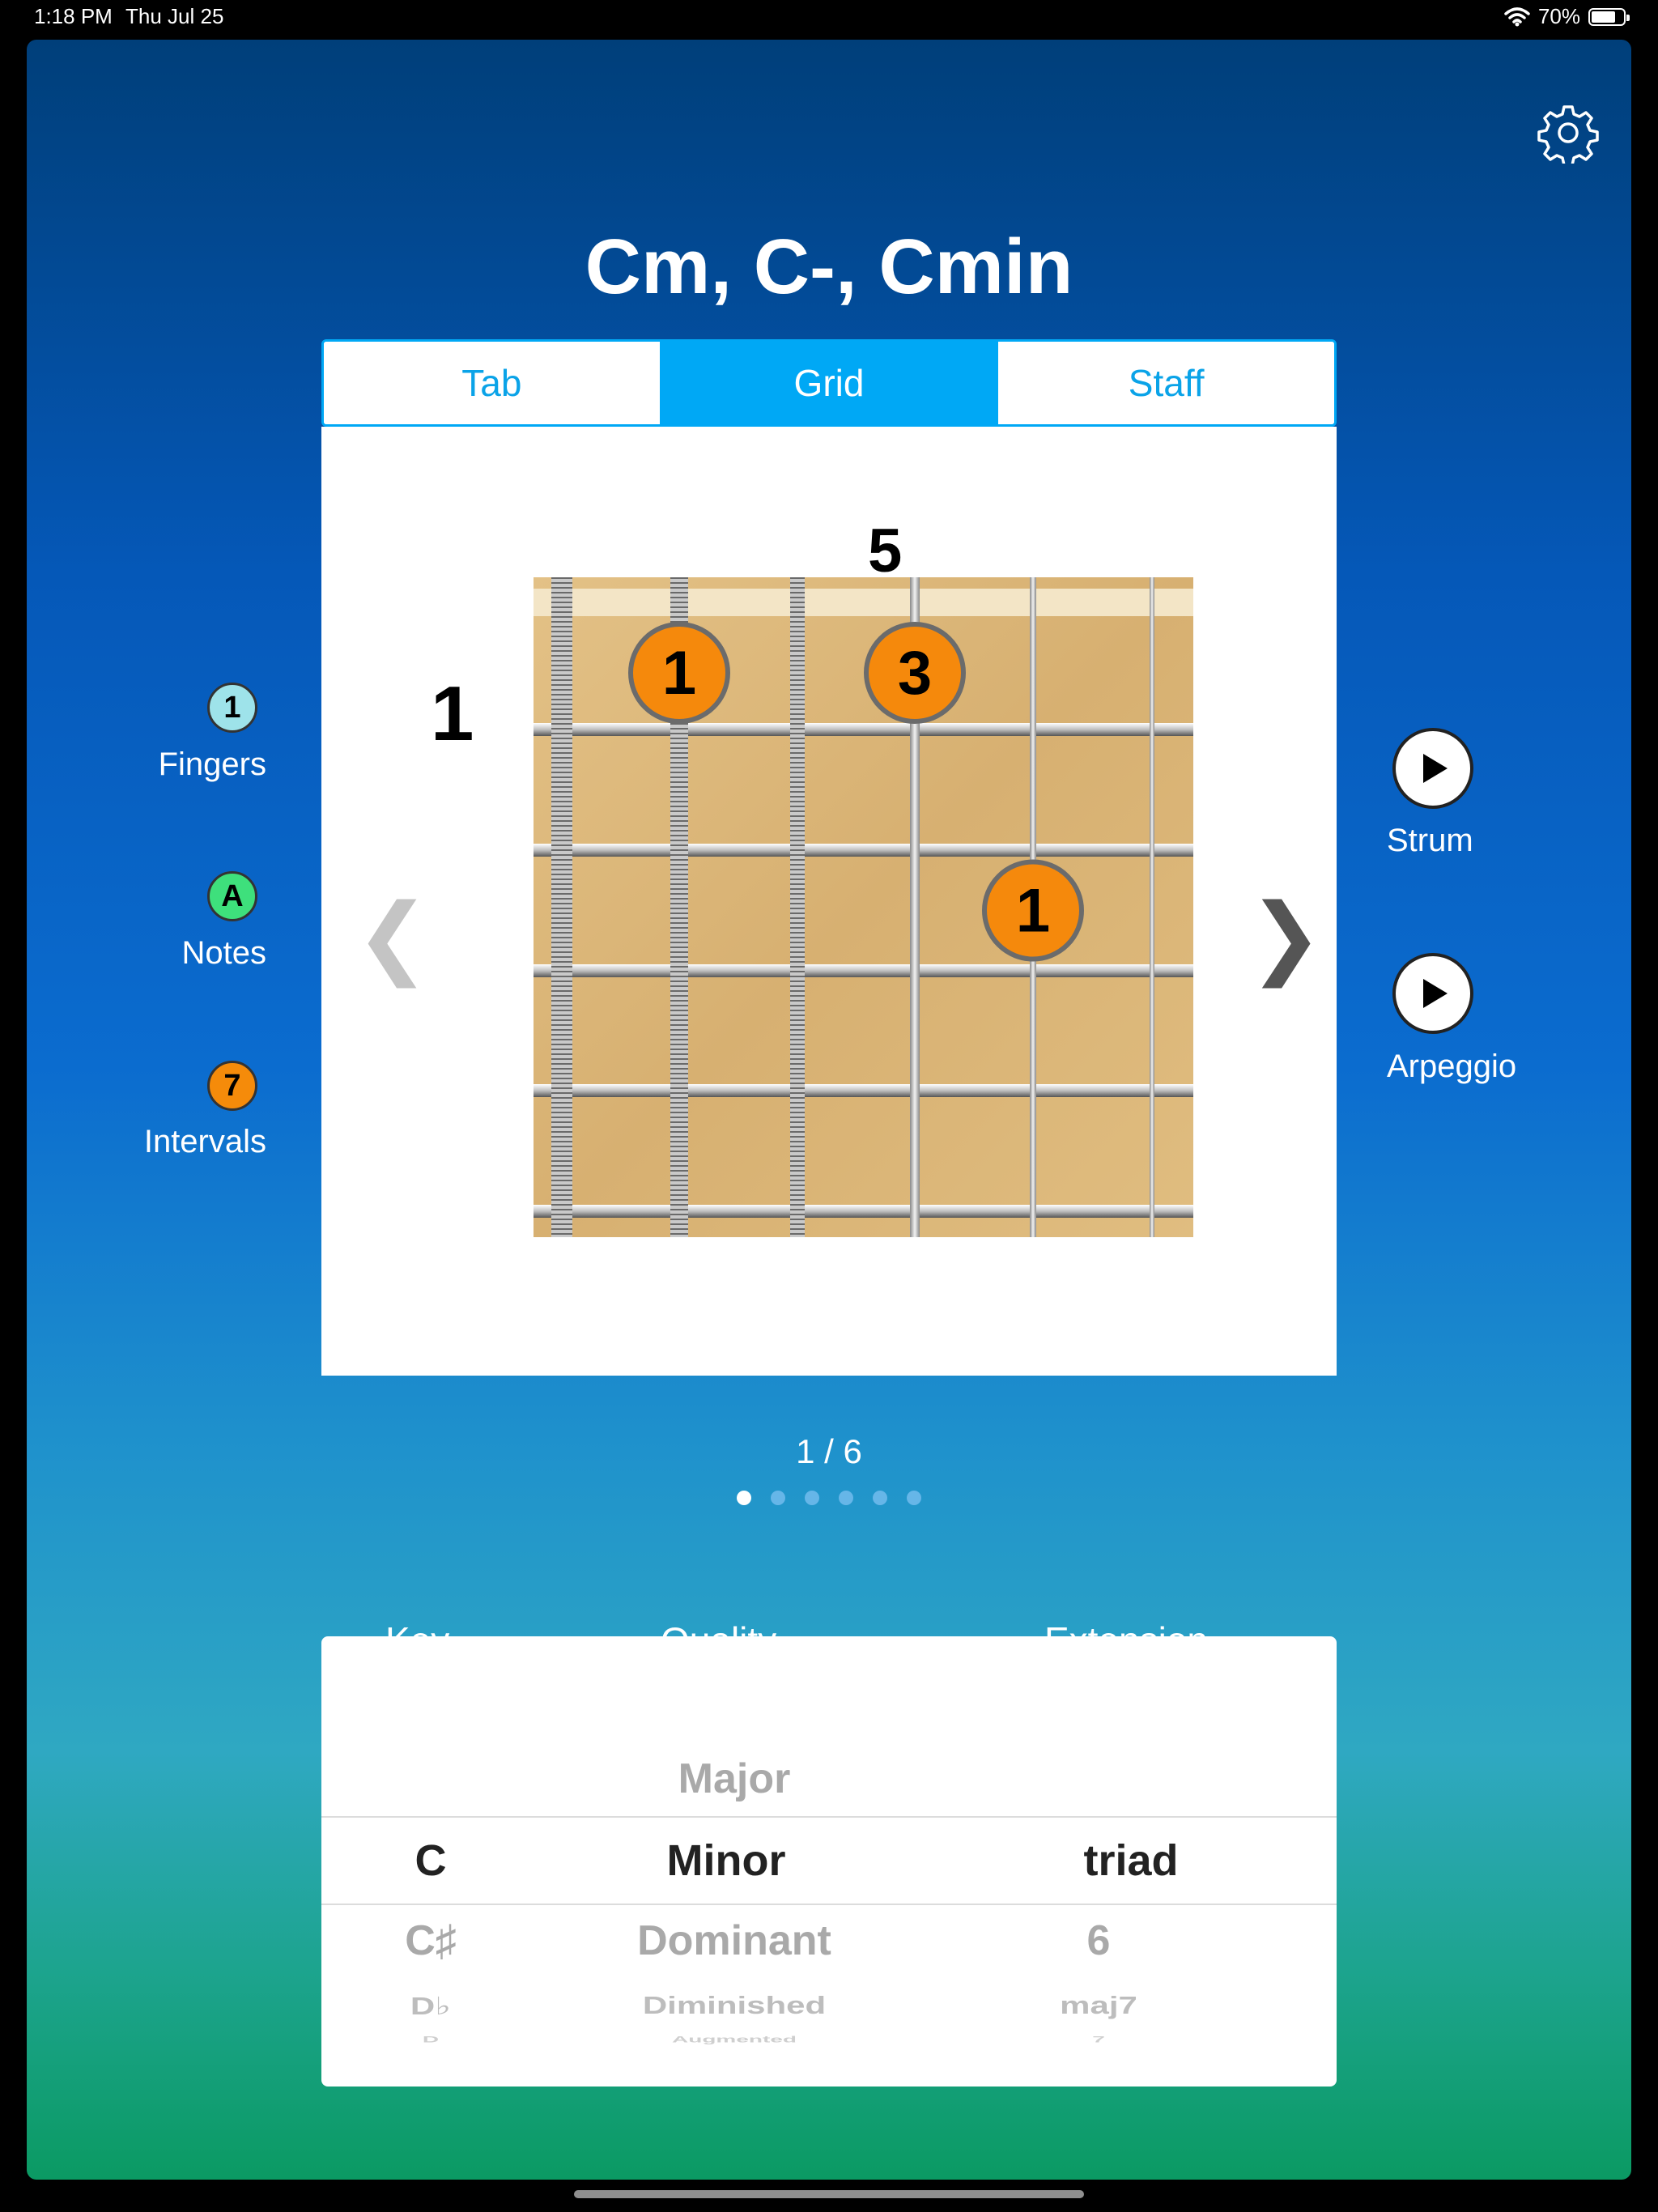 The width and height of the screenshot is (1658, 2212). What do you see at coordinates (174, 16) in the screenshot?
I see `status-date: Thu Jul 25` at bounding box center [174, 16].